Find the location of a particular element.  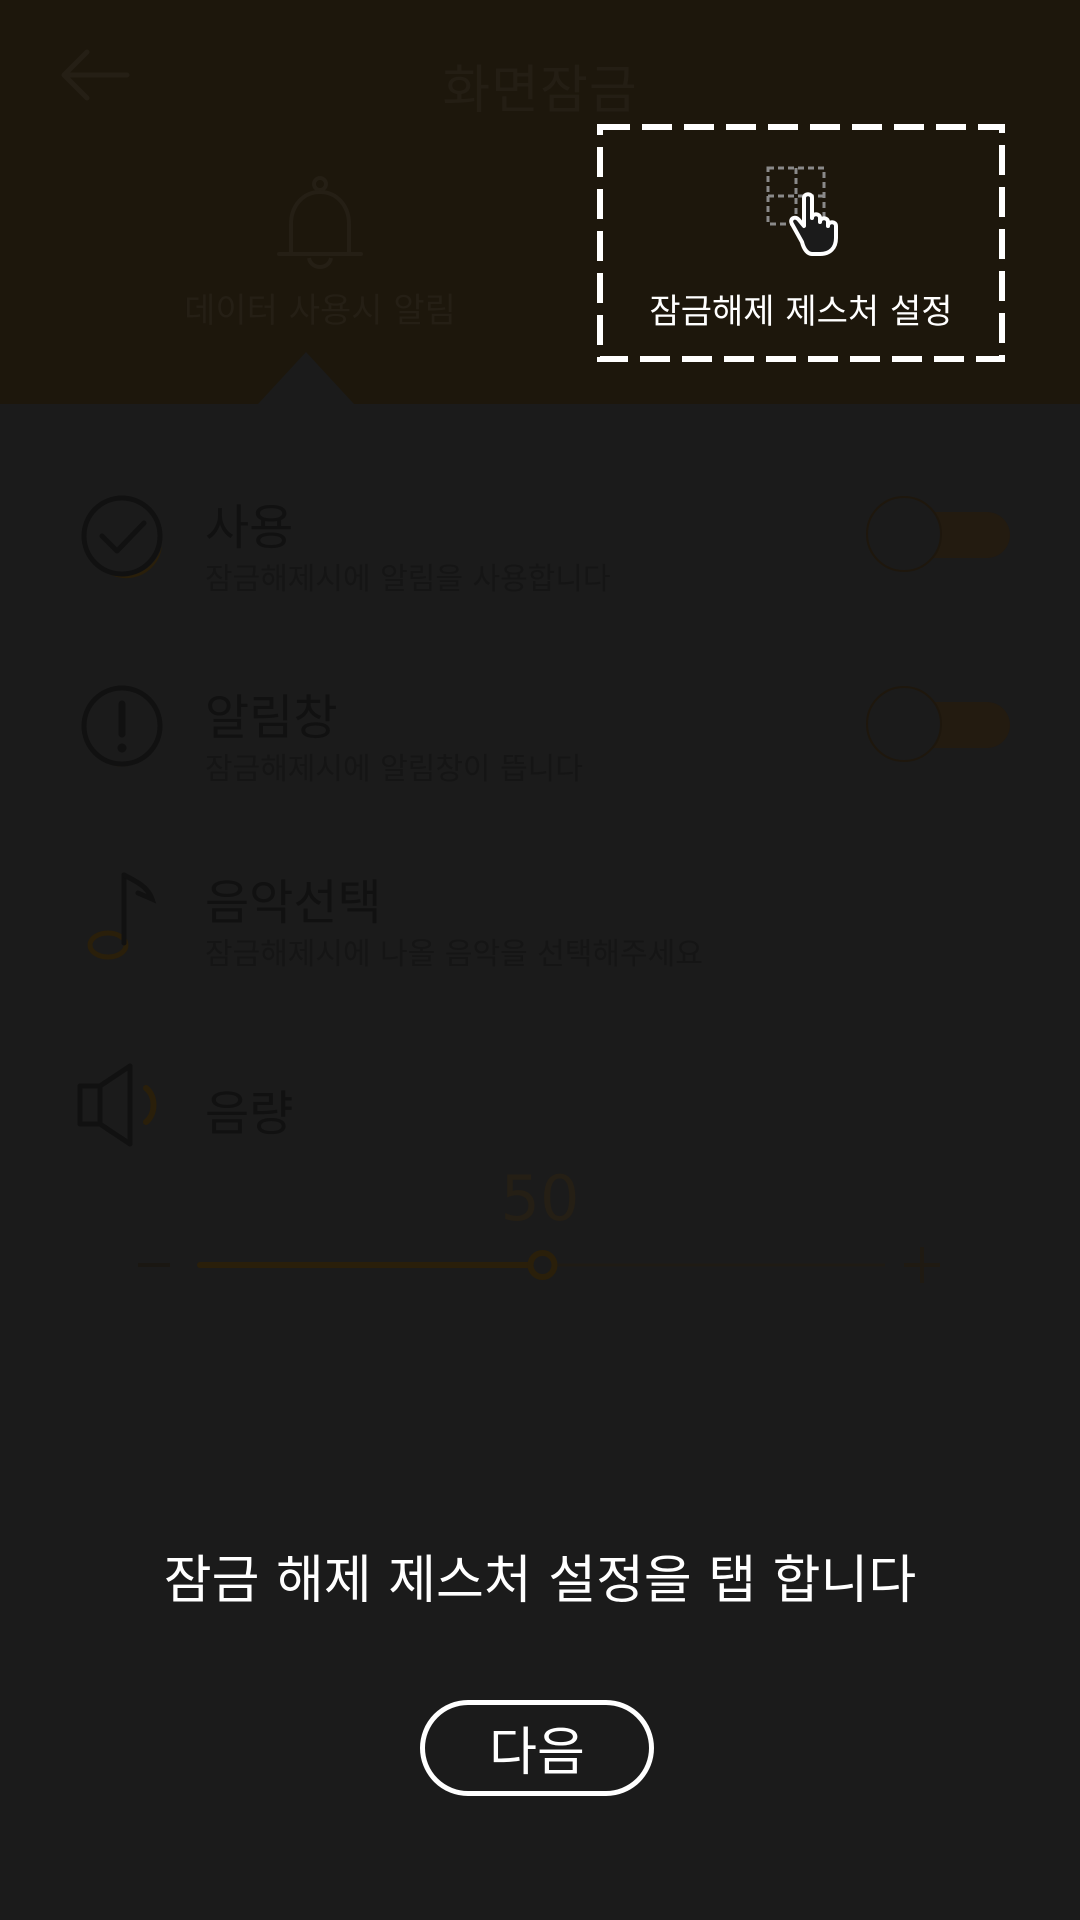

check-circle-icon is located at coordinates (122, 537).